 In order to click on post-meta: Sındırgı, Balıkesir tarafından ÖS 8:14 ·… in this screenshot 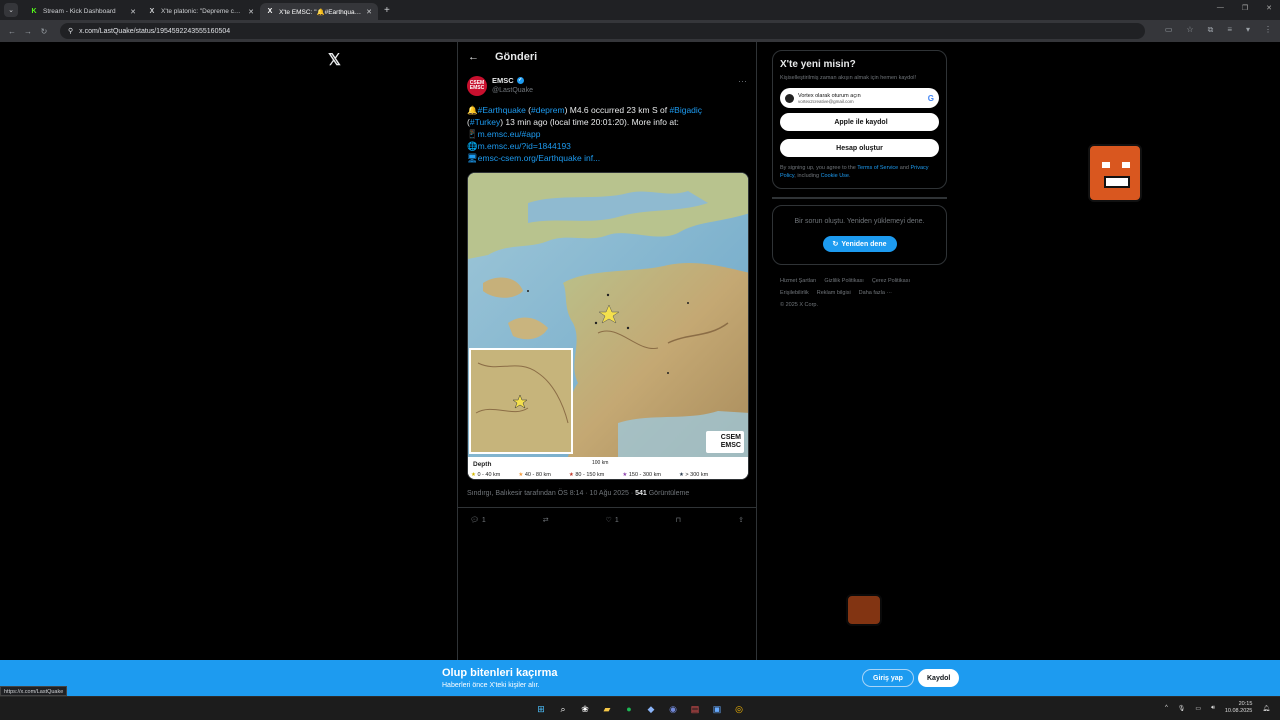, I will do `click(607, 493)`.